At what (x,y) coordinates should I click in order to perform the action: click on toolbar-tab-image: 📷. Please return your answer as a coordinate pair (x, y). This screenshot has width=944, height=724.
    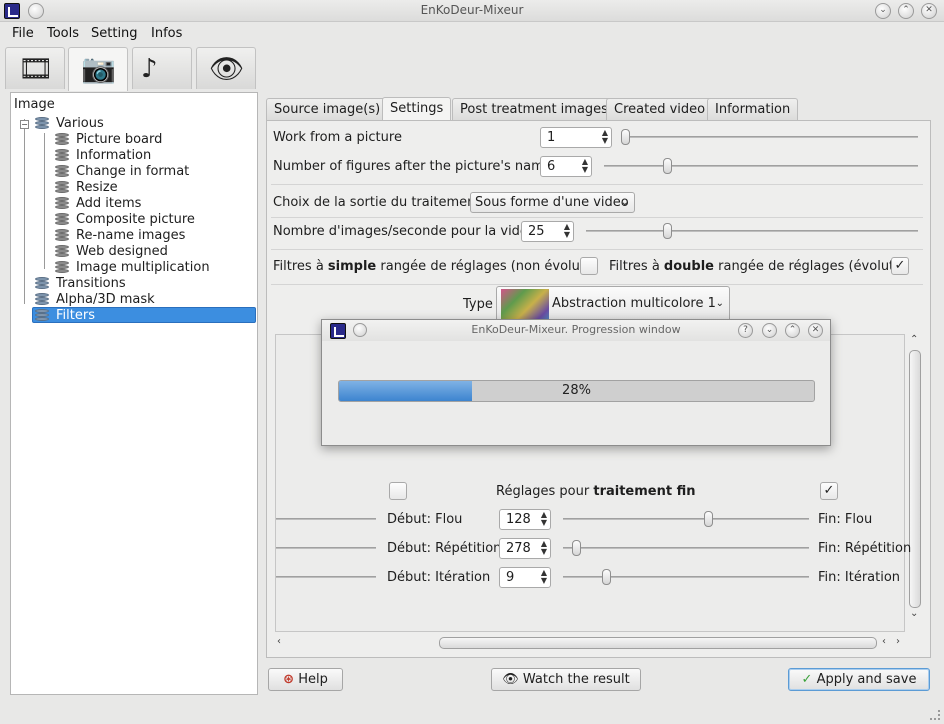
    Looking at the image, I should click on (98, 69).